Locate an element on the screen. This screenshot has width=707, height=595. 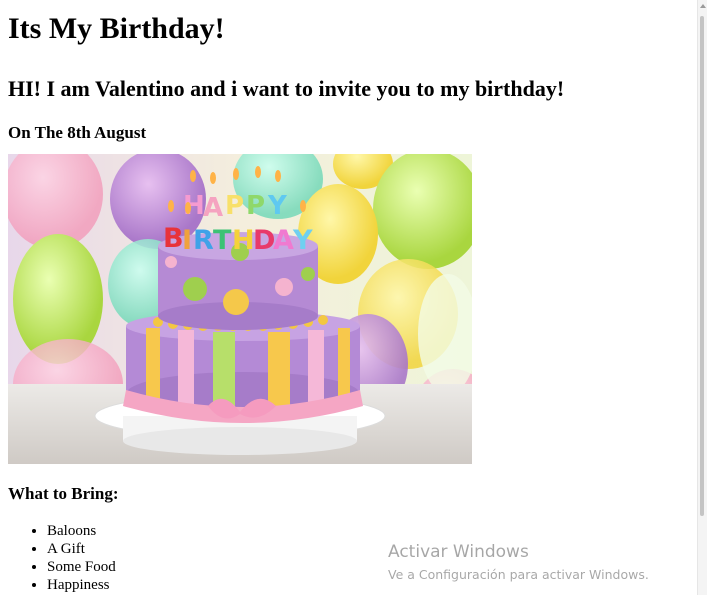
list-item: Some Food is located at coordinates (81, 567).